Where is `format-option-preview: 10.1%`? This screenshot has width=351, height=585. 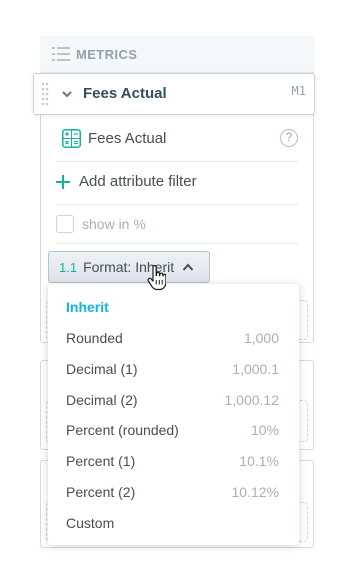
format-option-preview: 10.1% is located at coordinates (259, 460).